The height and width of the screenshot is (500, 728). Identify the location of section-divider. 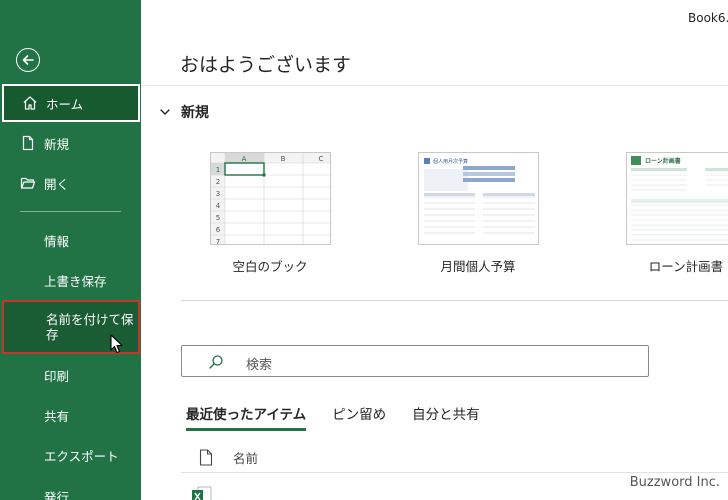
(454, 300).